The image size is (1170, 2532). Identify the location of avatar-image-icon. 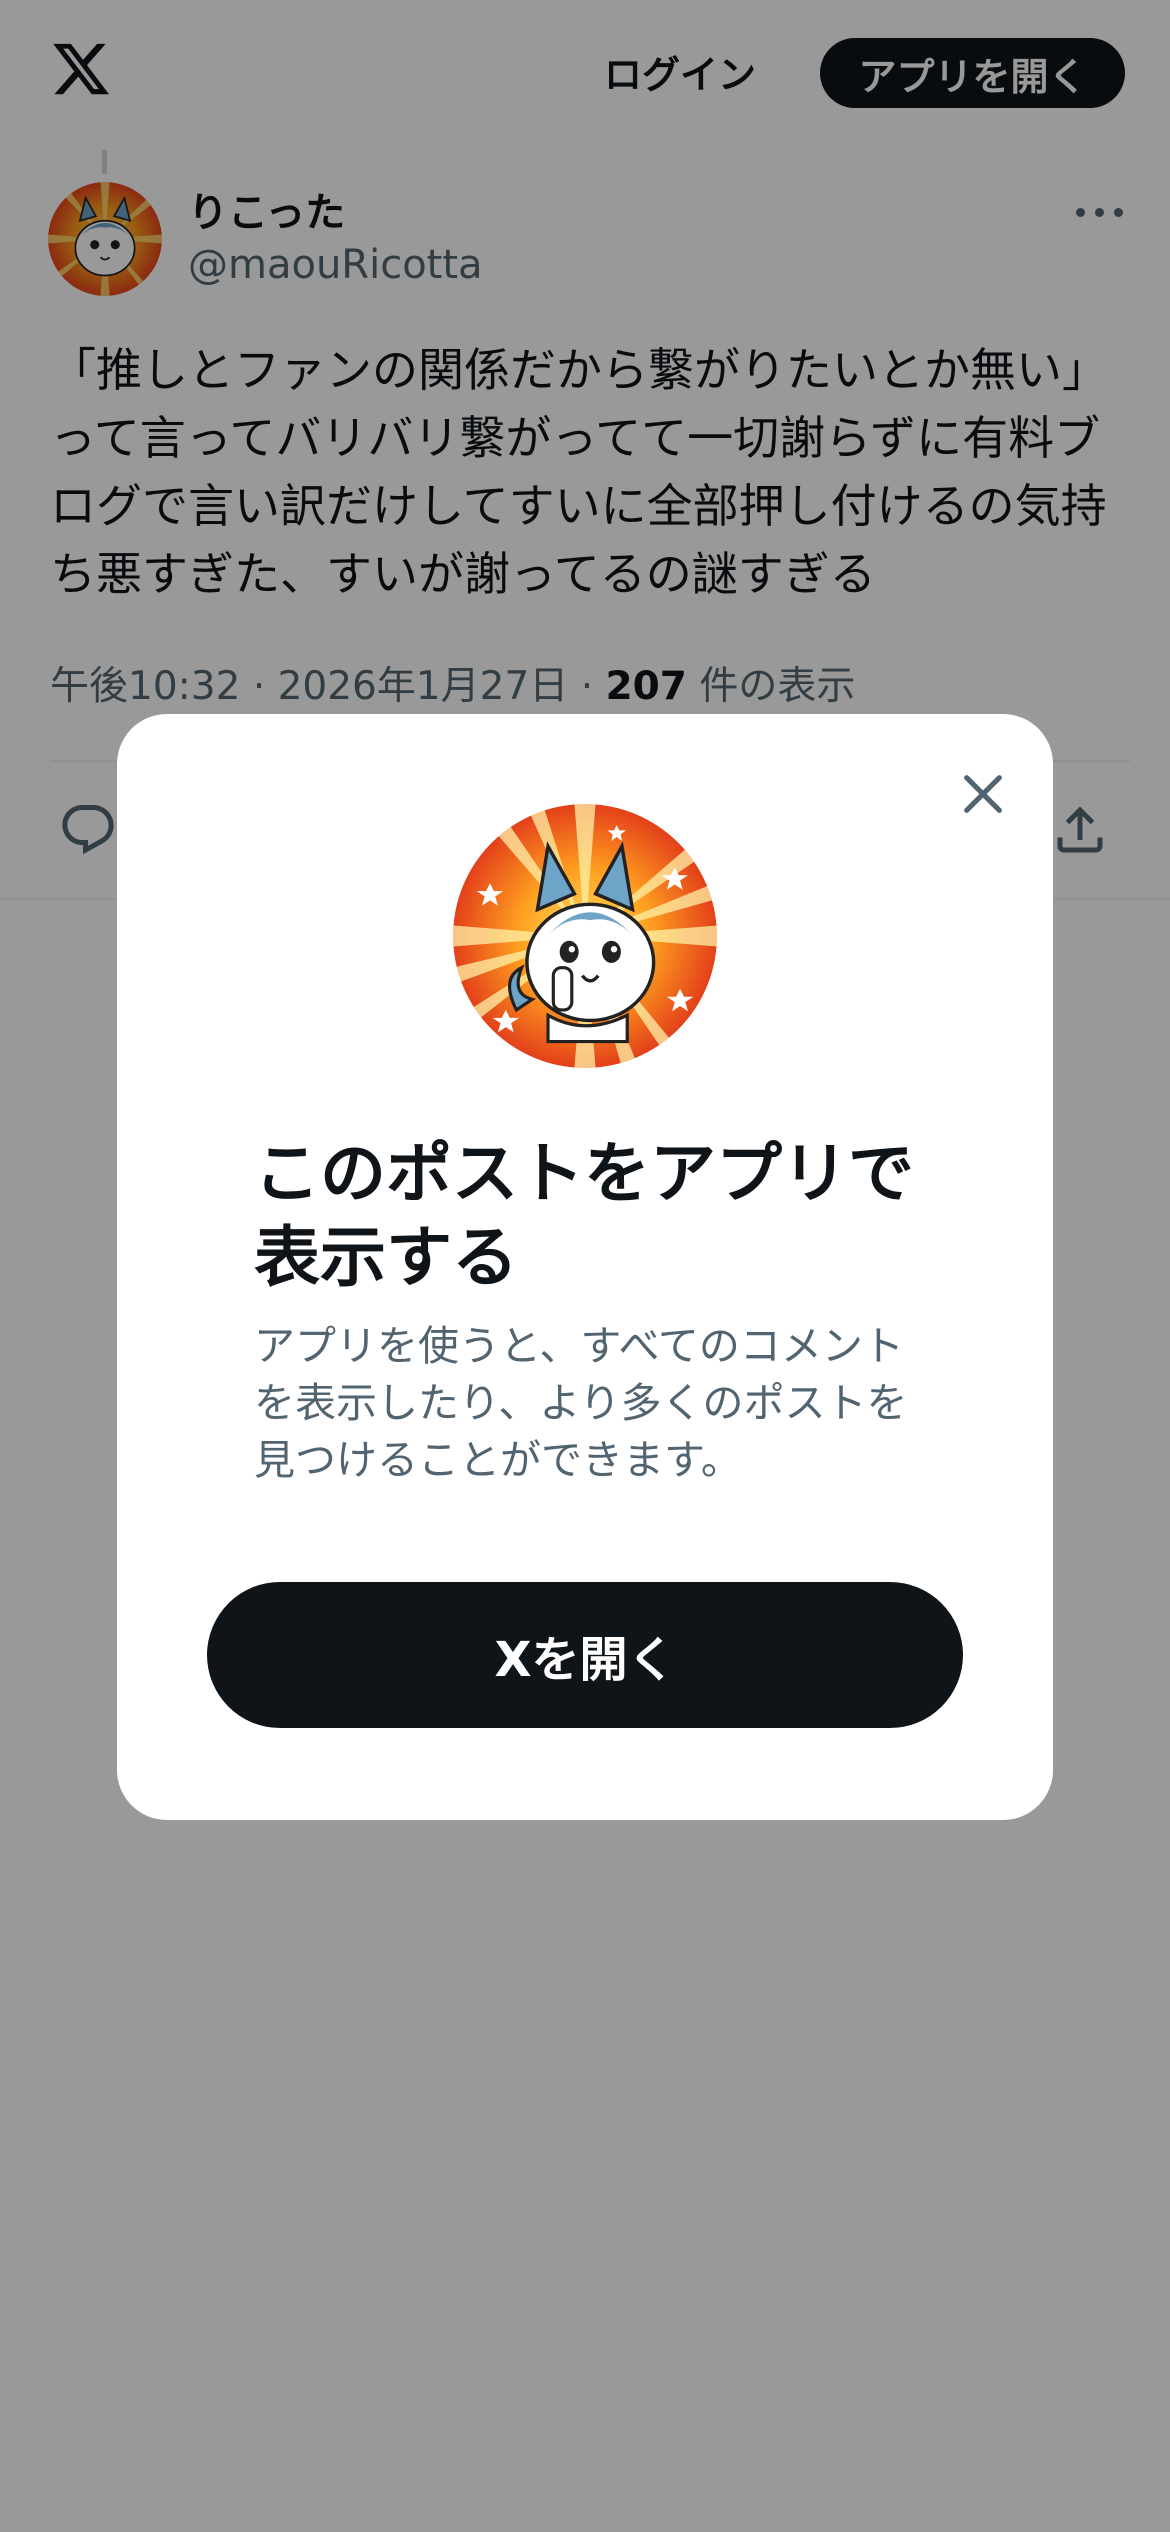
(585, 936).